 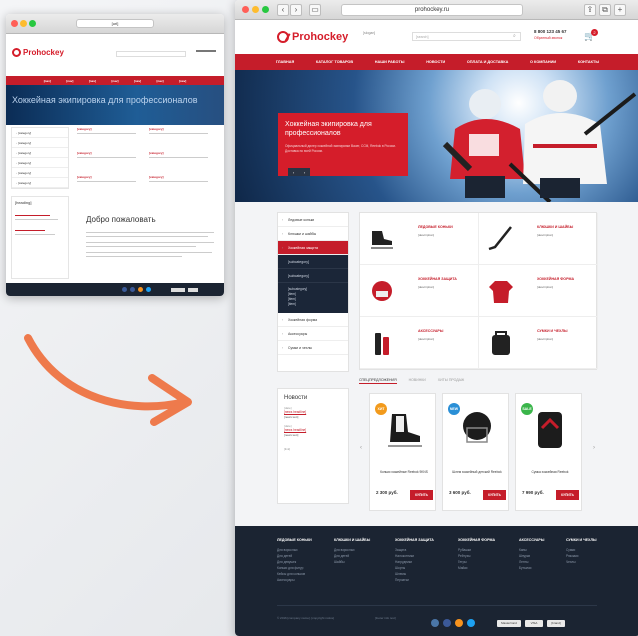 What do you see at coordinates (432, 10) in the screenshot?
I see `url-bar: prohockey.ru` at bounding box center [432, 10].